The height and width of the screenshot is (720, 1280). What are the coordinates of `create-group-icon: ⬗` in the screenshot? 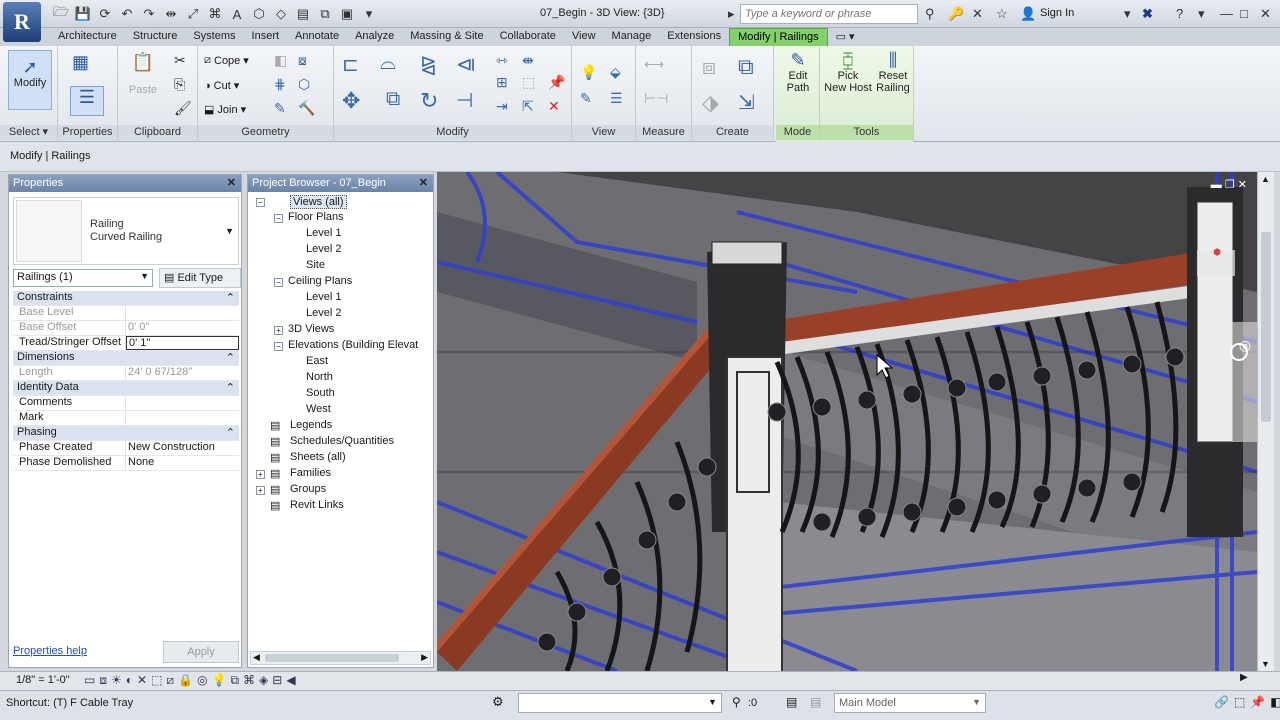 It's located at (710, 103).